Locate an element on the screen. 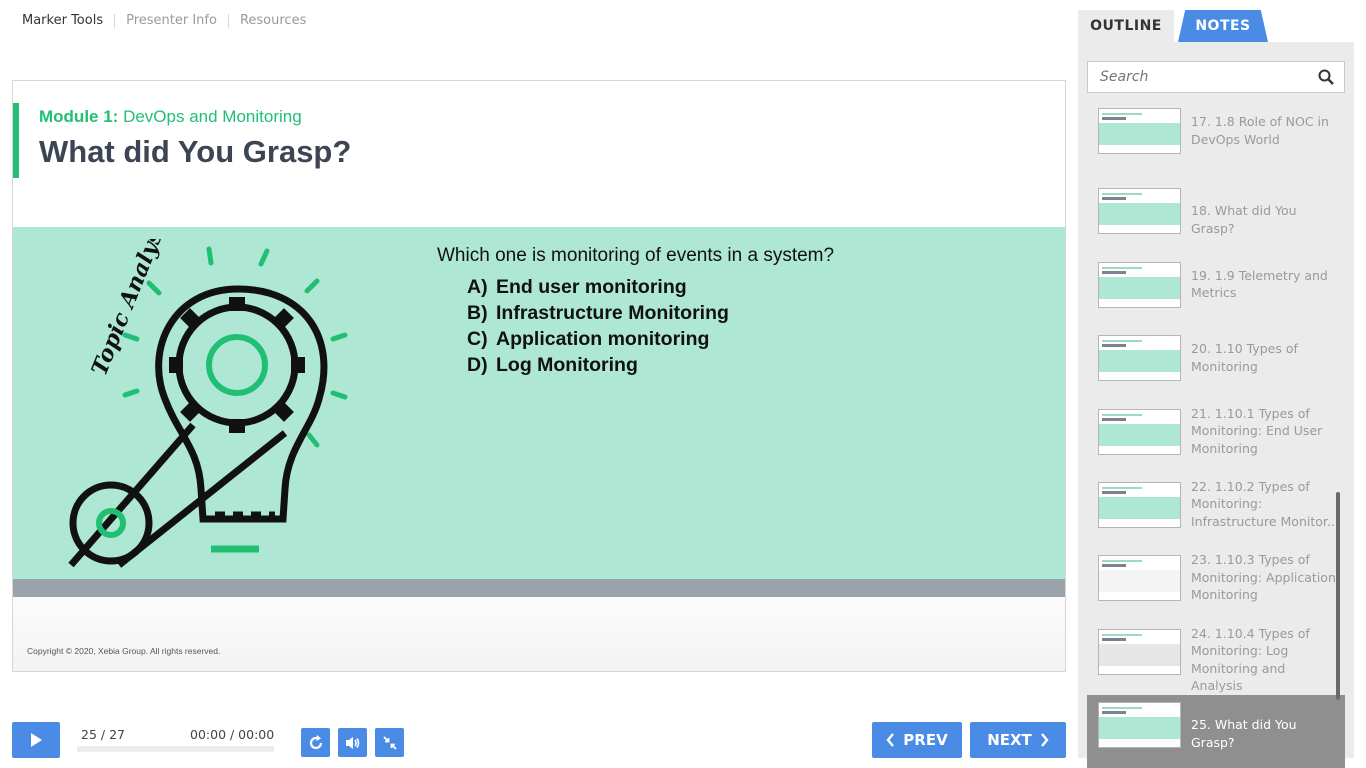 The height and width of the screenshot is (768, 1366). option-letter: A) is located at coordinates (477, 287).